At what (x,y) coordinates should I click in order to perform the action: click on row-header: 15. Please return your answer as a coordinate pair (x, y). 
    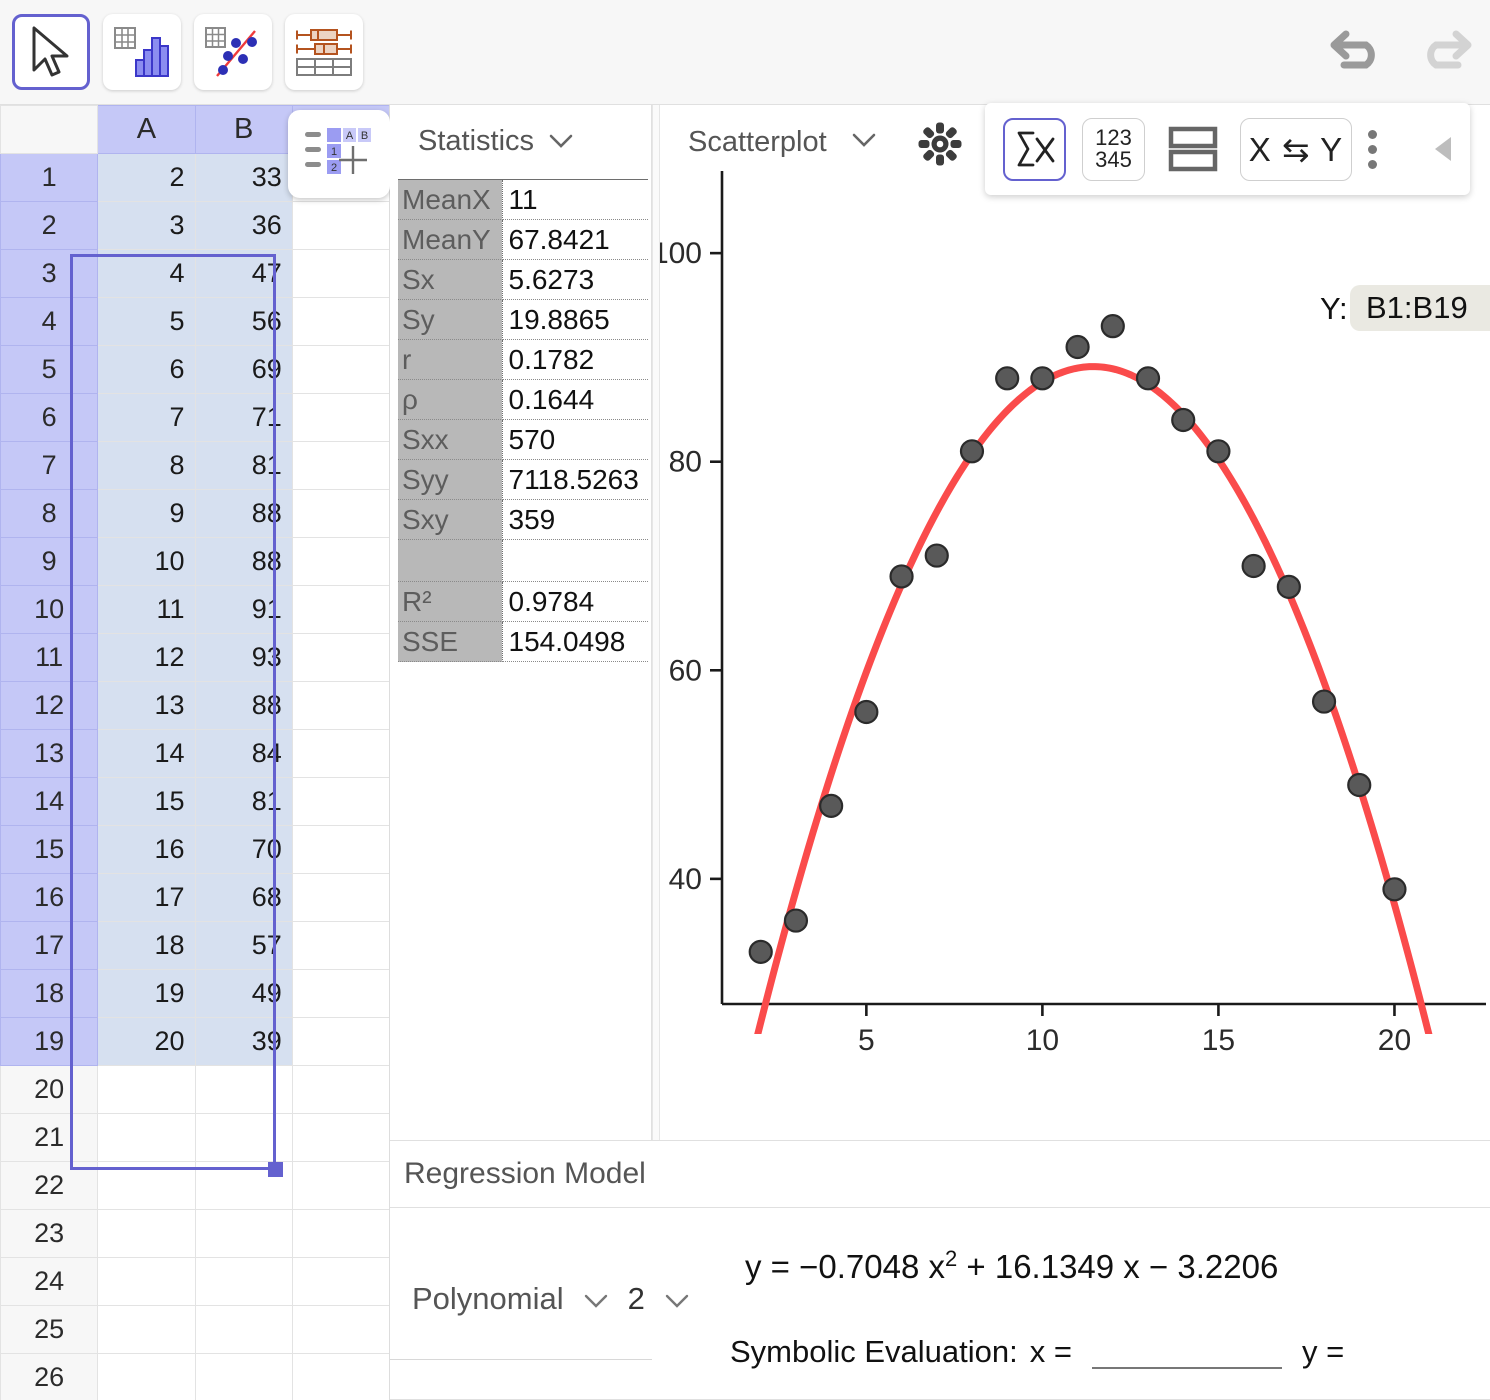
    Looking at the image, I should click on (49, 849).